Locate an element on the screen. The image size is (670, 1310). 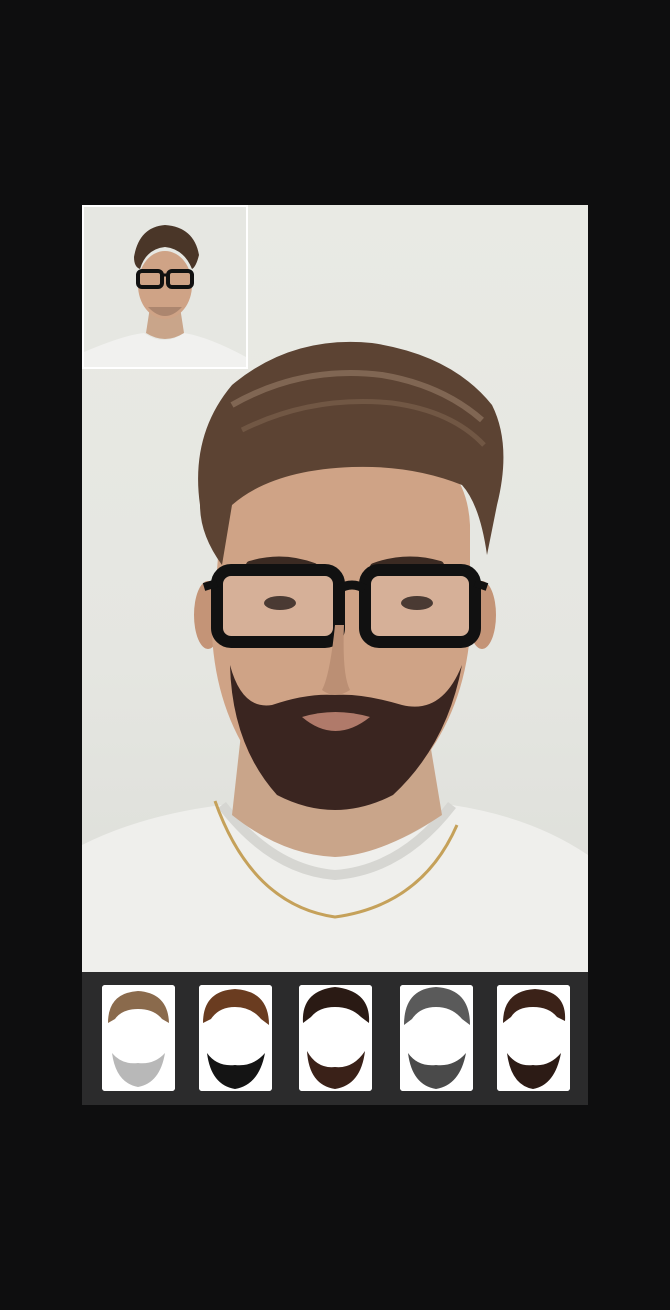
style-tray is located at coordinates (335, 1038).